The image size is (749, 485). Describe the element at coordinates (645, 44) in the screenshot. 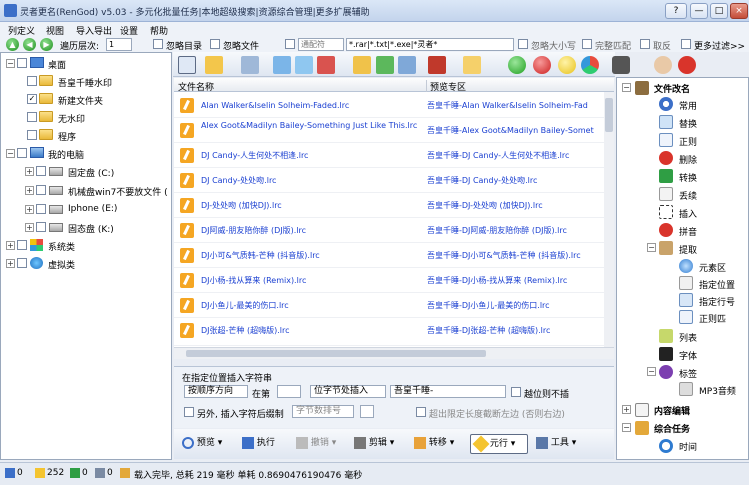

I see `invert-checkbox` at that location.